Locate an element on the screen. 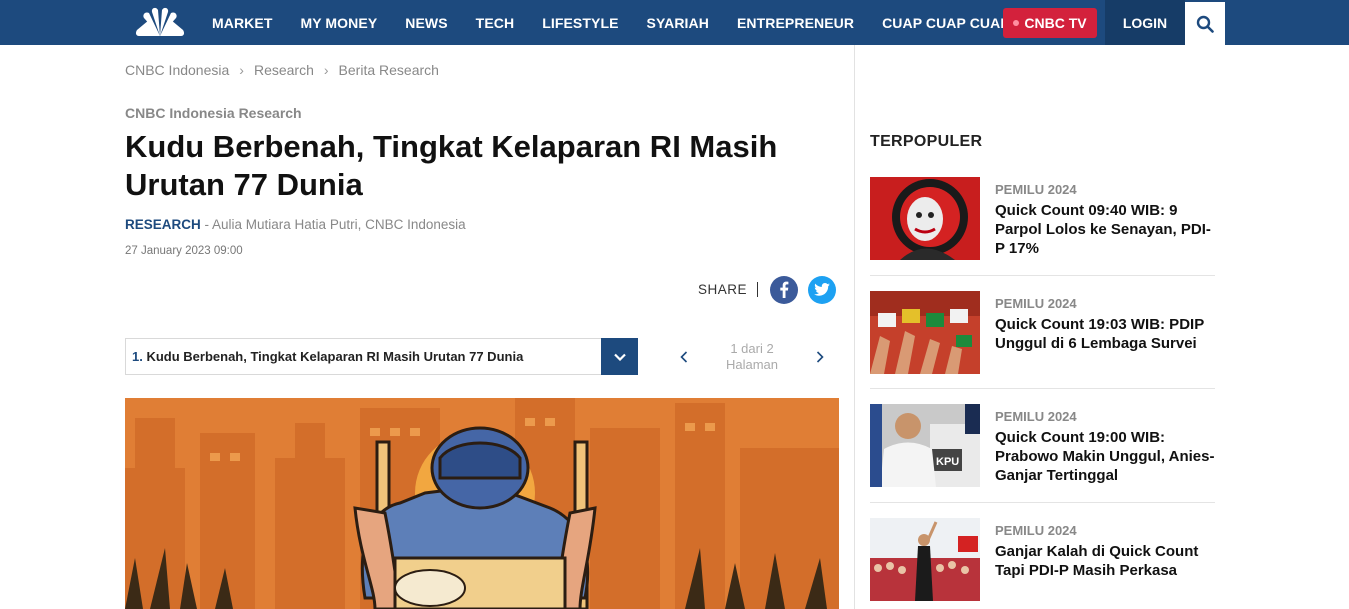  popular-item-thumbnail: KPU is located at coordinates (925, 445).